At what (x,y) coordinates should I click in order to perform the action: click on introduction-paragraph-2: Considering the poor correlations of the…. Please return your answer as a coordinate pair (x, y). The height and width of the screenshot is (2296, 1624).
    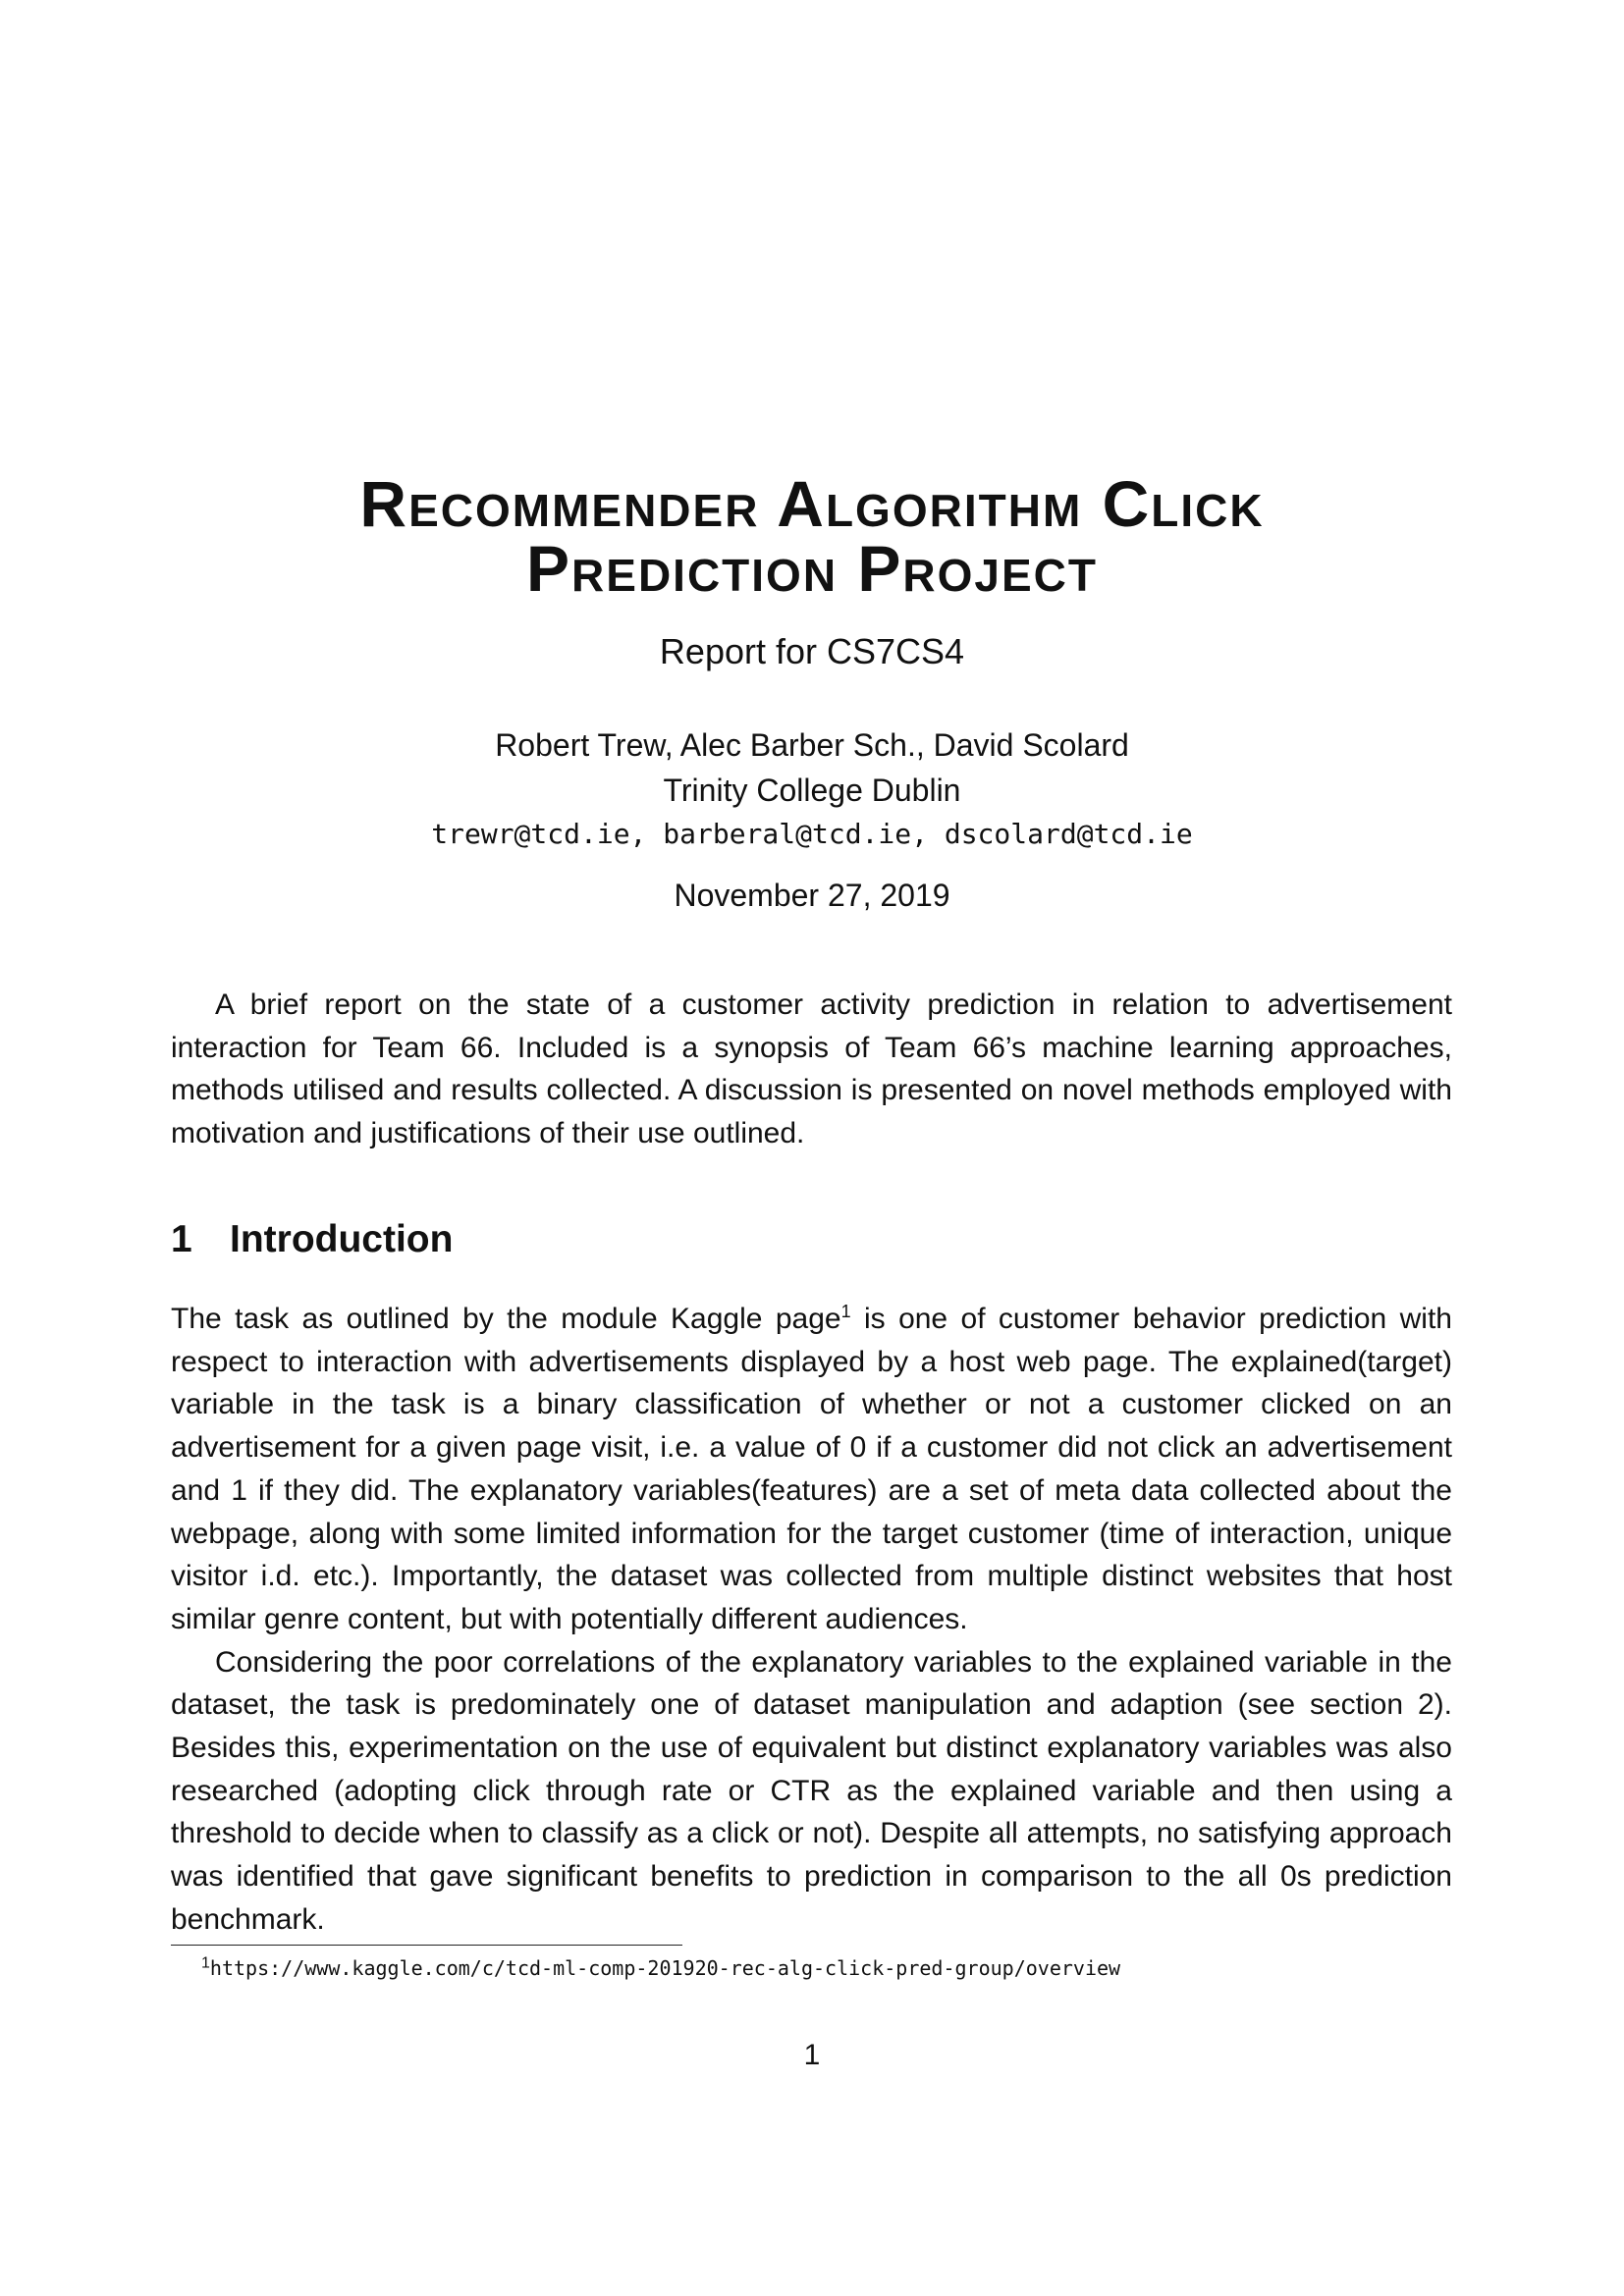
    Looking at the image, I should click on (811, 1790).